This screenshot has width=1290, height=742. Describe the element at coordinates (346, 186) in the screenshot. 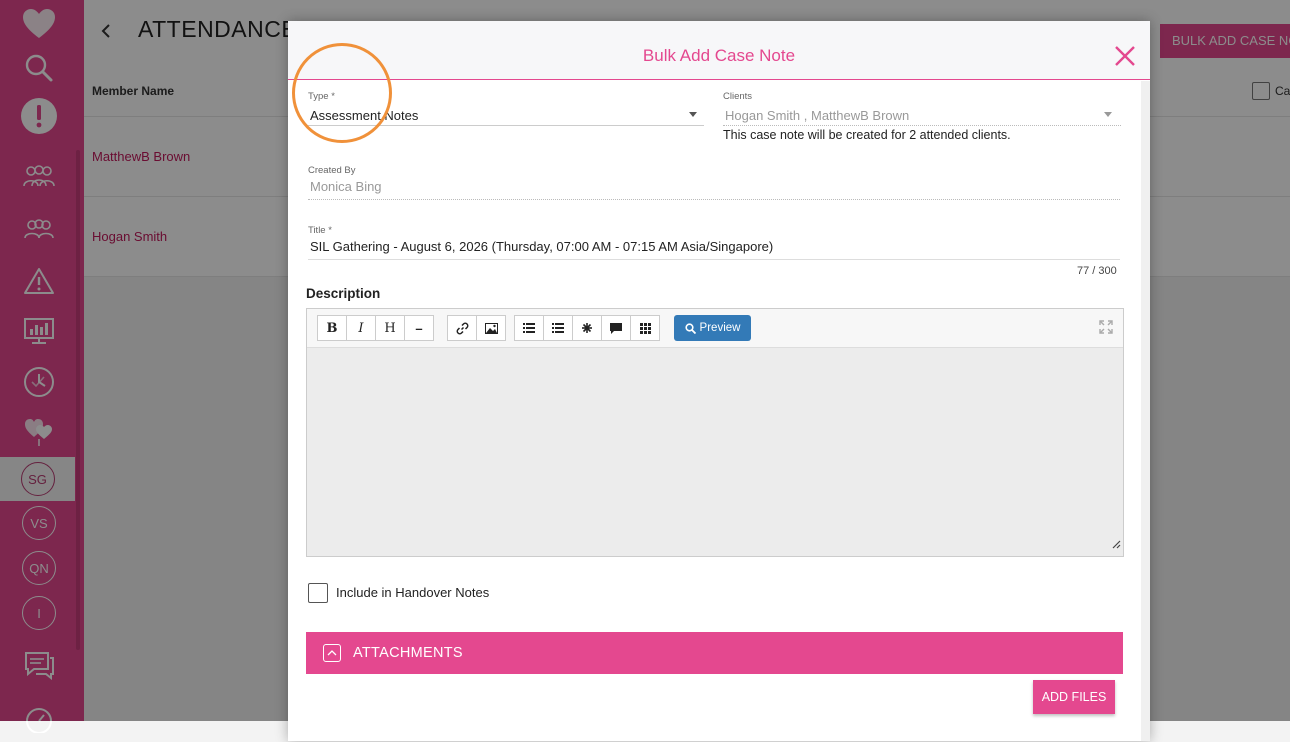

I see `created-by-value: Monica Bing` at that location.